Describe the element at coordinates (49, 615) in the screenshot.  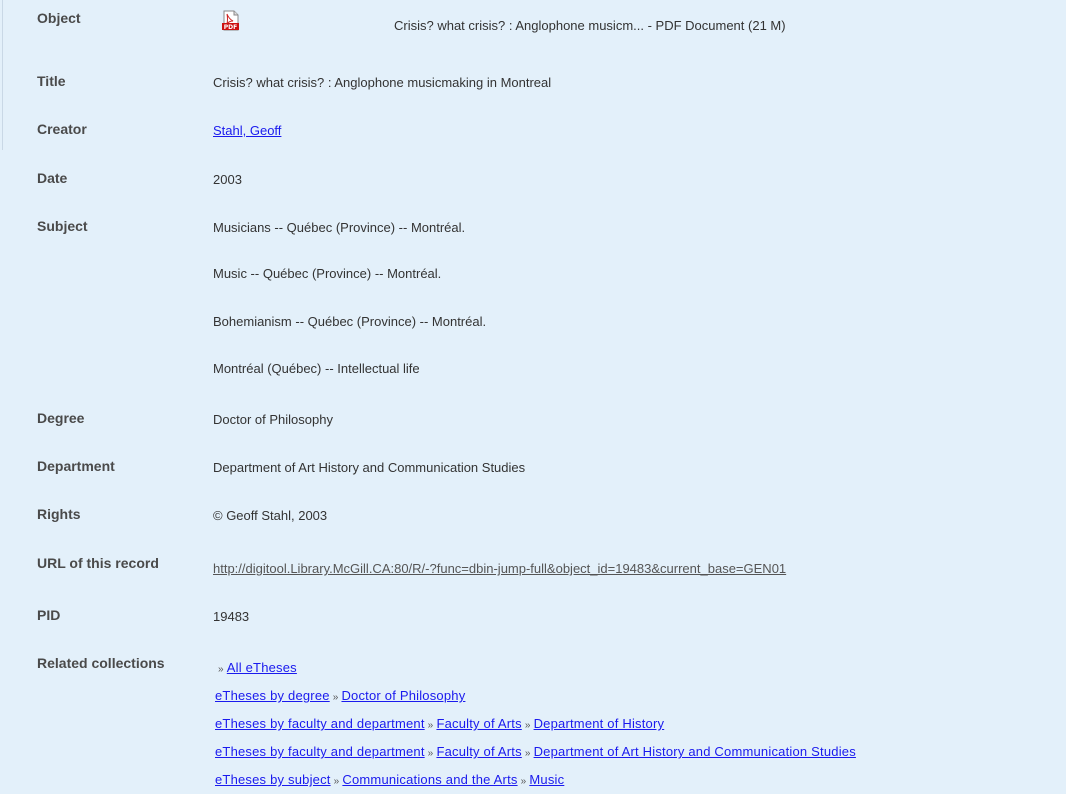
I see `pid-label: PID` at that location.